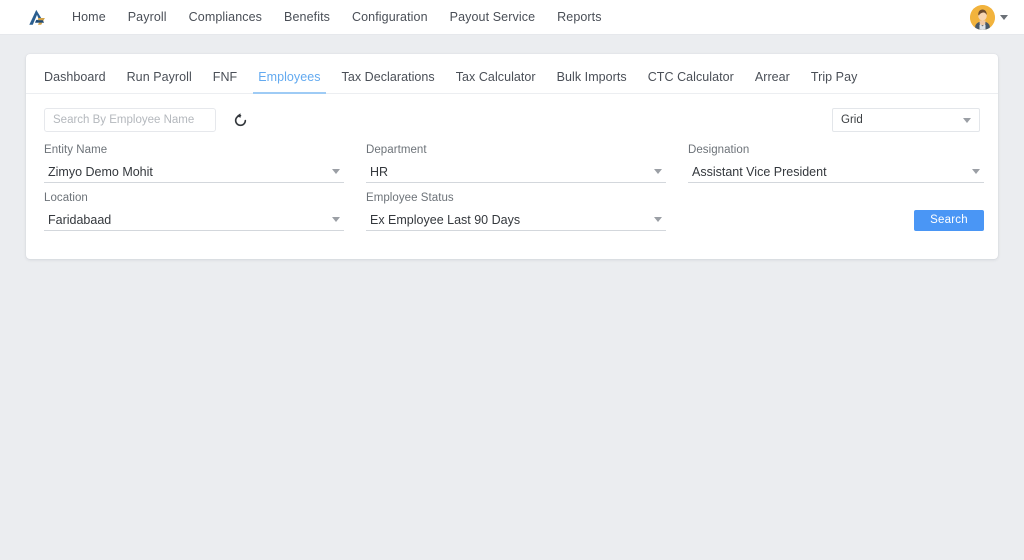 The height and width of the screenshot is (560, 1024). I want to click on department-label: Department, so click(396, 150).